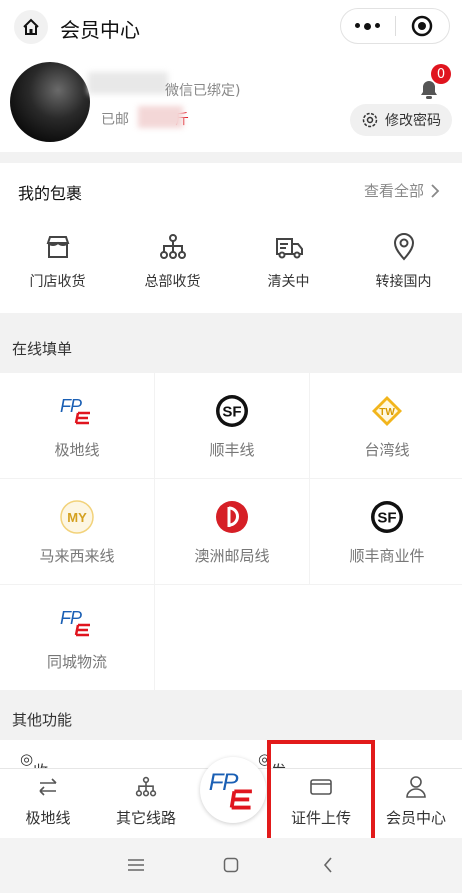  Describe the element at coordinates (172, 282) in the screenshot. I see `package-label: 总部收货` at that location.